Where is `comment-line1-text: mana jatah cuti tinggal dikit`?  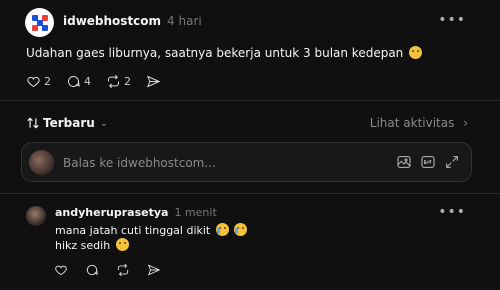 comment-line1-text: mana jatah cuti tinggal dikit is located at coordinates (133, 230).